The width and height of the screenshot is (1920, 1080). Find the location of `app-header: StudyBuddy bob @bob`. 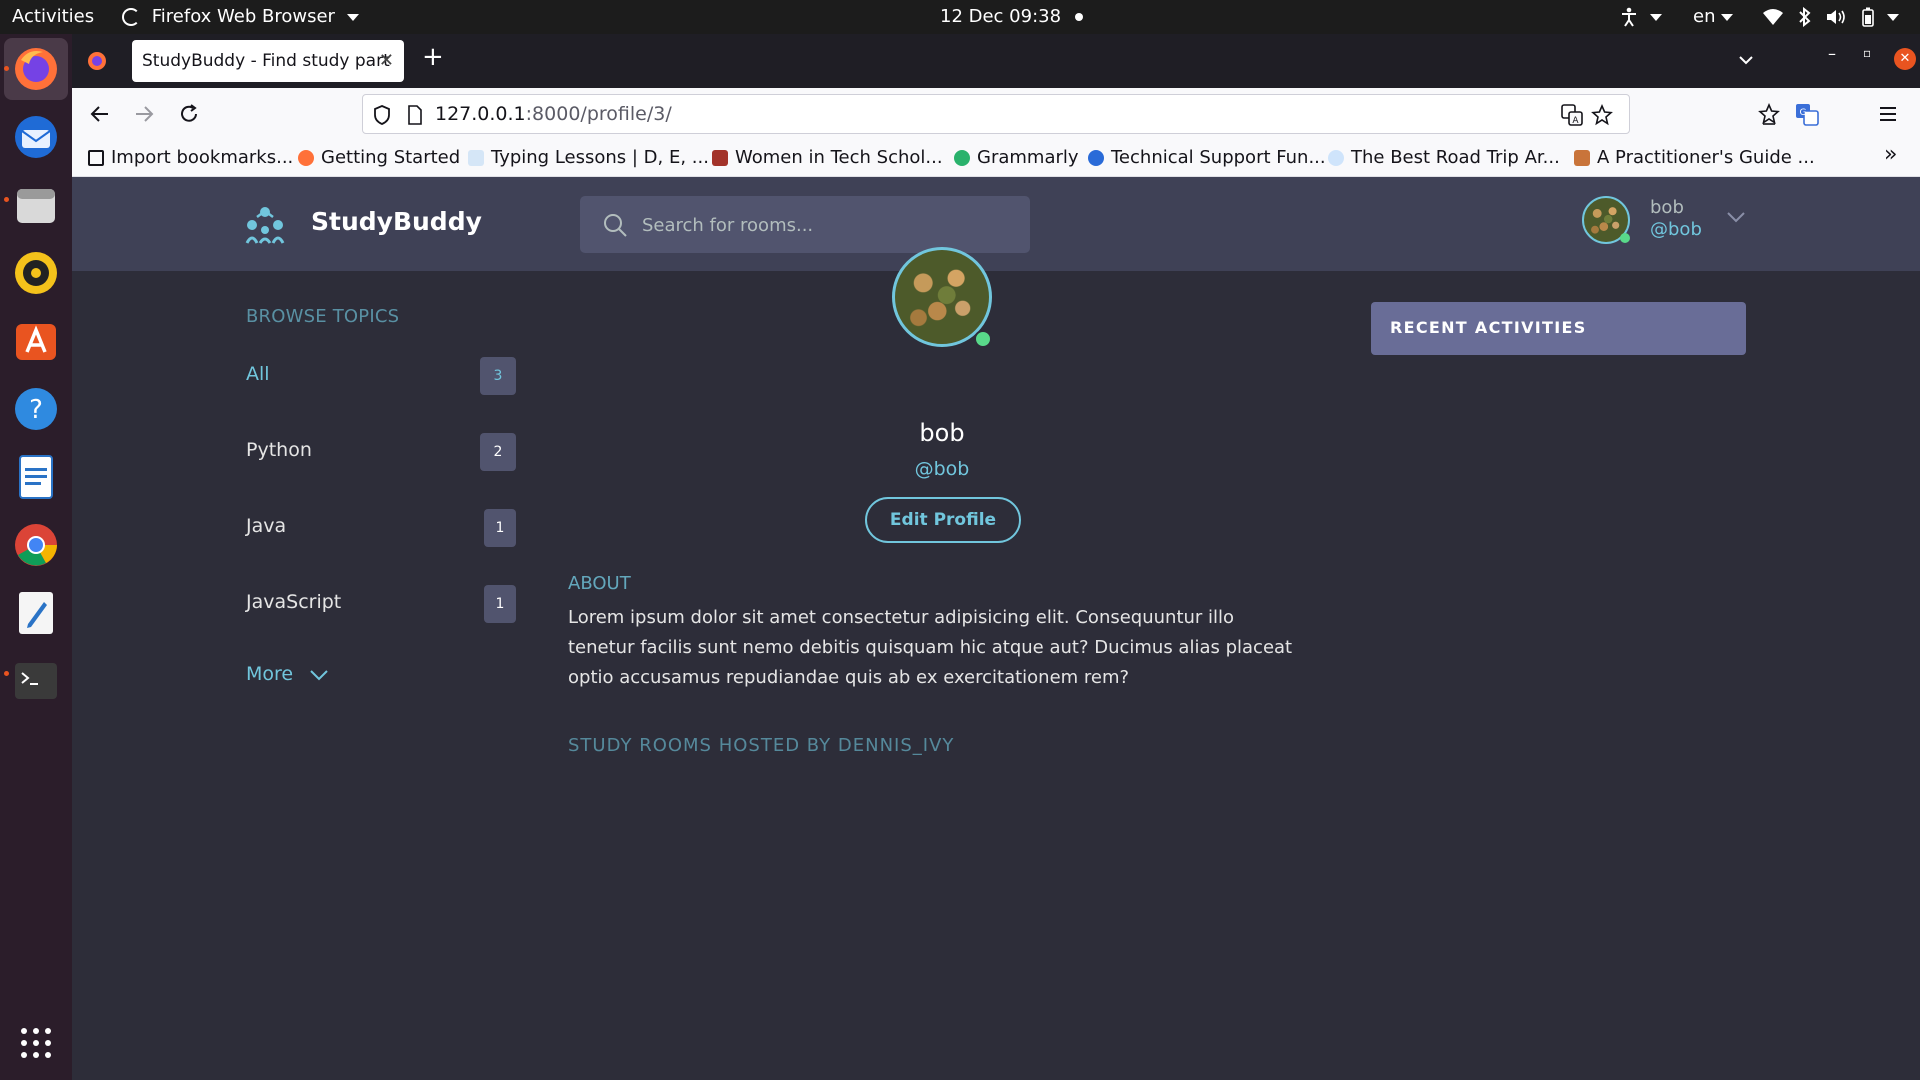

app-header: StudyBuddy bob @bob is located at coordinates (996, 224).